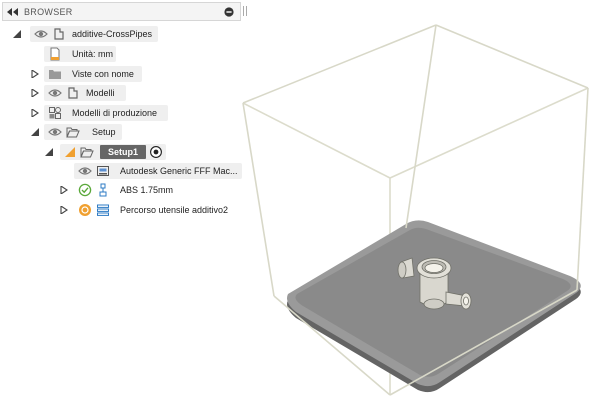 The image size is (600, 415). I want to click on tree-node-units: Unità: mm, so click(60, 54).